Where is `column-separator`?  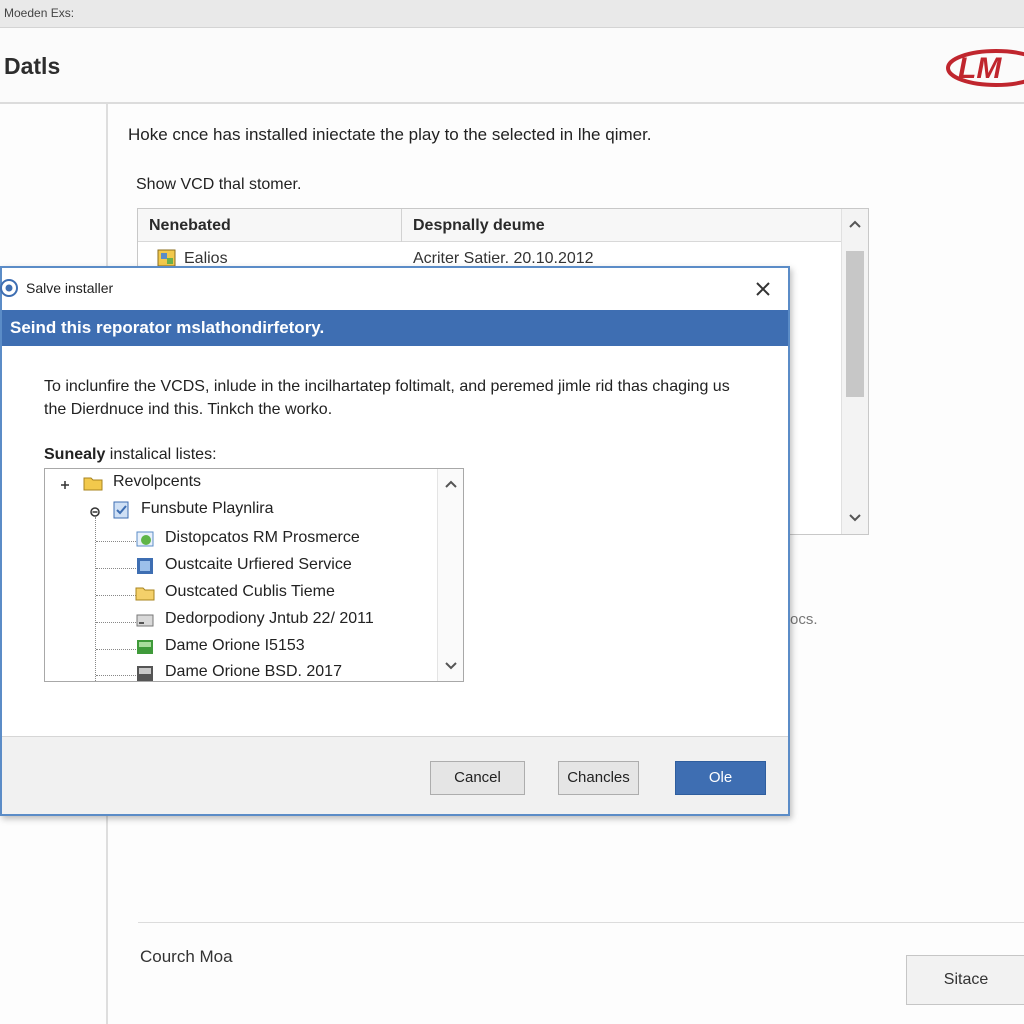
column-separator is located at coordinates (401, 225).